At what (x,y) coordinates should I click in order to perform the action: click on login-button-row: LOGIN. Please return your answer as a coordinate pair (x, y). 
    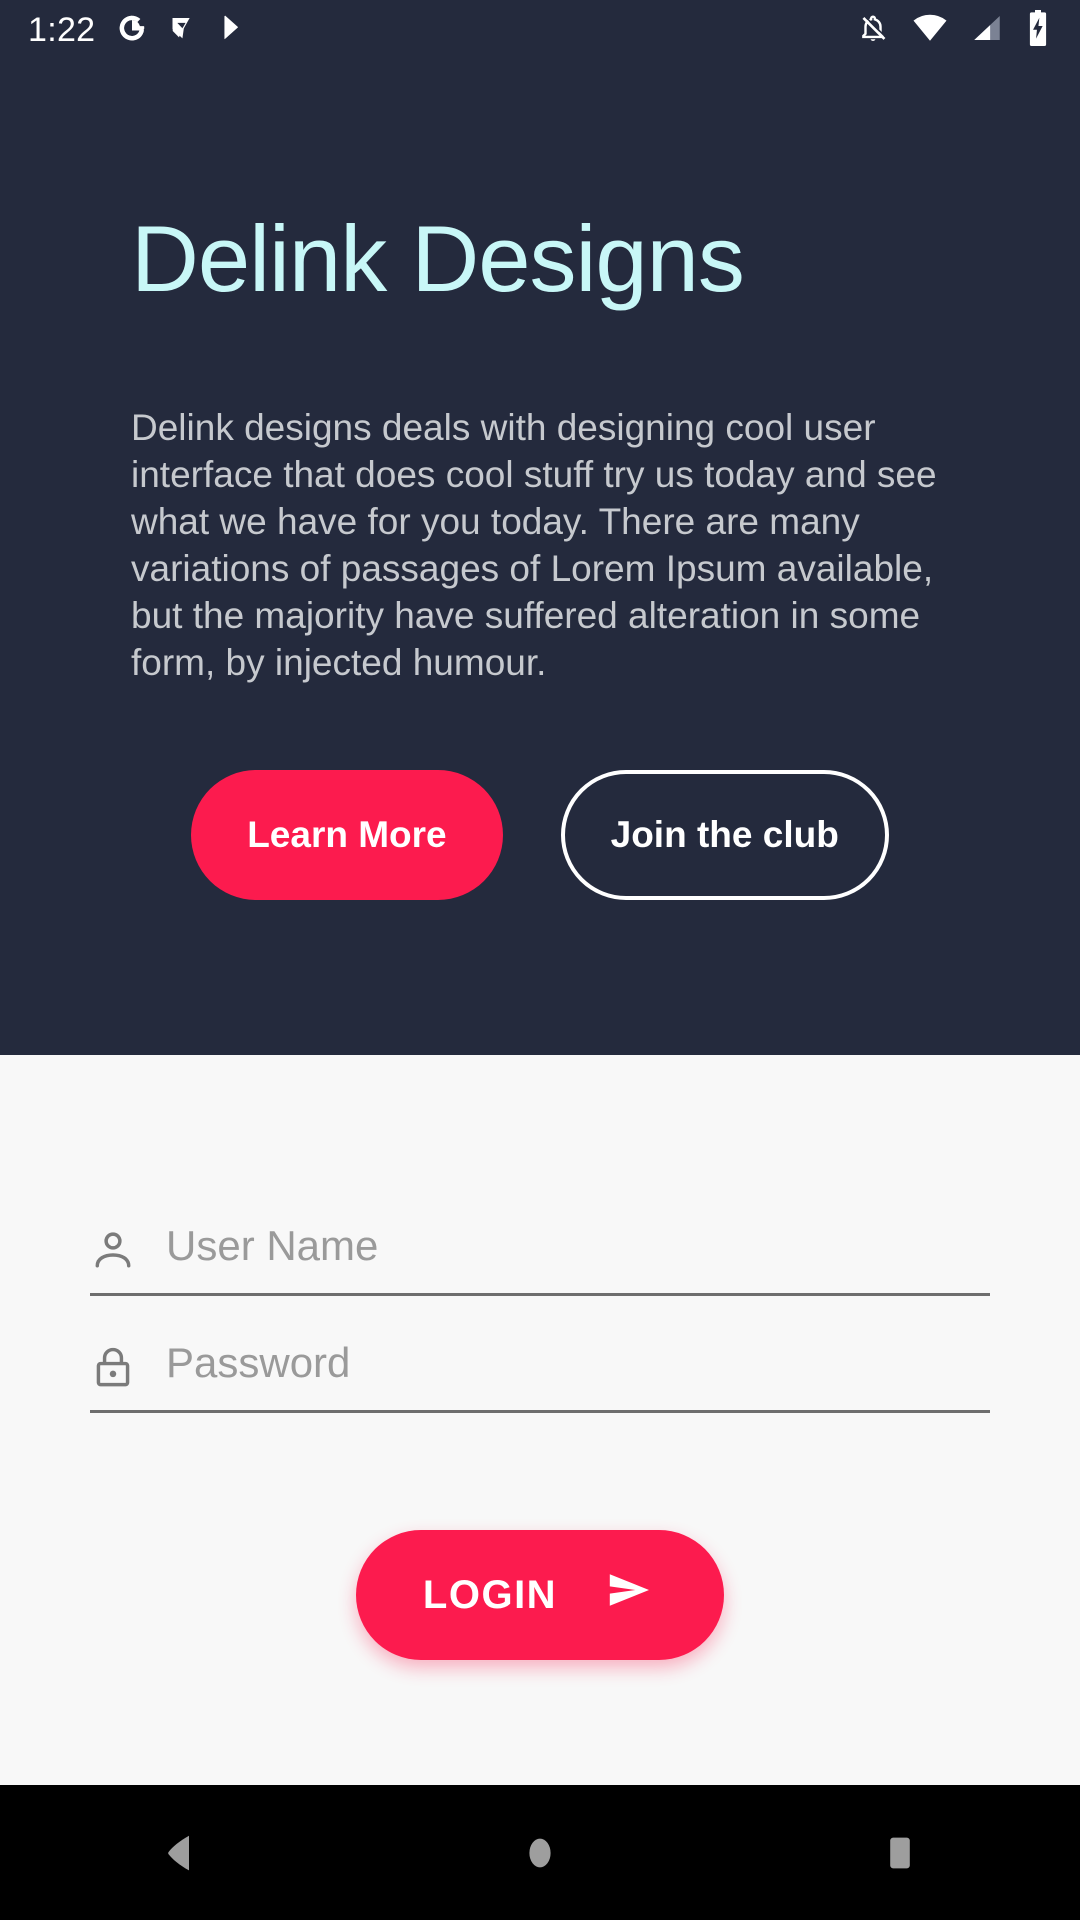
    Looking at the image, I should click on (540, 1595).